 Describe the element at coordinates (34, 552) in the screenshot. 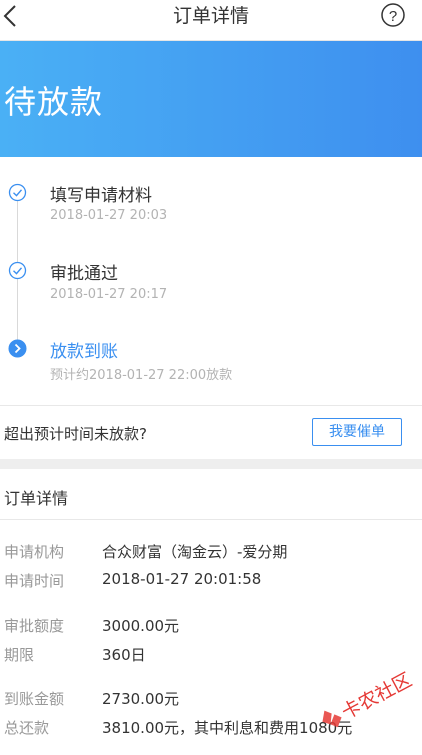

I see `detail-label: 申请机构` at that location.